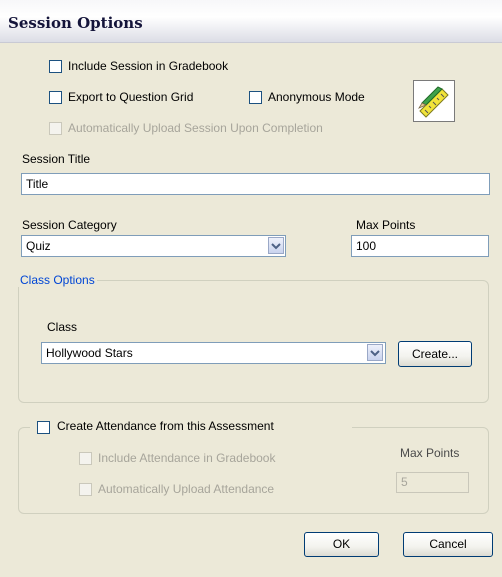 This screenshot has width=502, height=577. Describe the element at coordinates (420, 246) in the screenshot. I see `max-points-input: 100` at that location.